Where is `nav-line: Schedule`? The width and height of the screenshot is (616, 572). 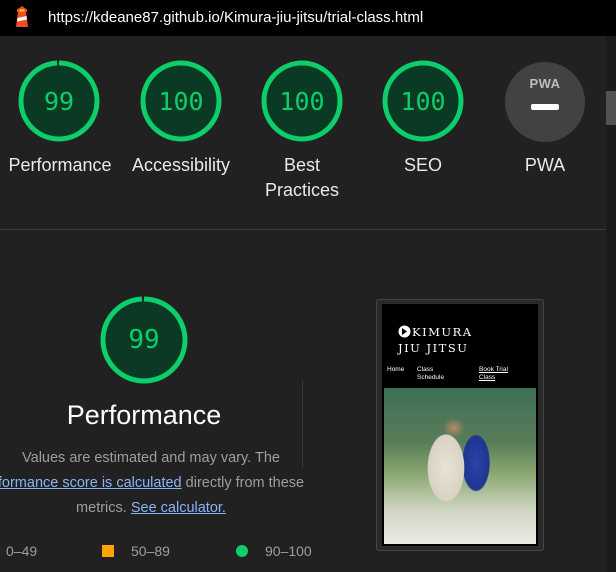
nav-line: Schedule is located at coordinates (431, 377).